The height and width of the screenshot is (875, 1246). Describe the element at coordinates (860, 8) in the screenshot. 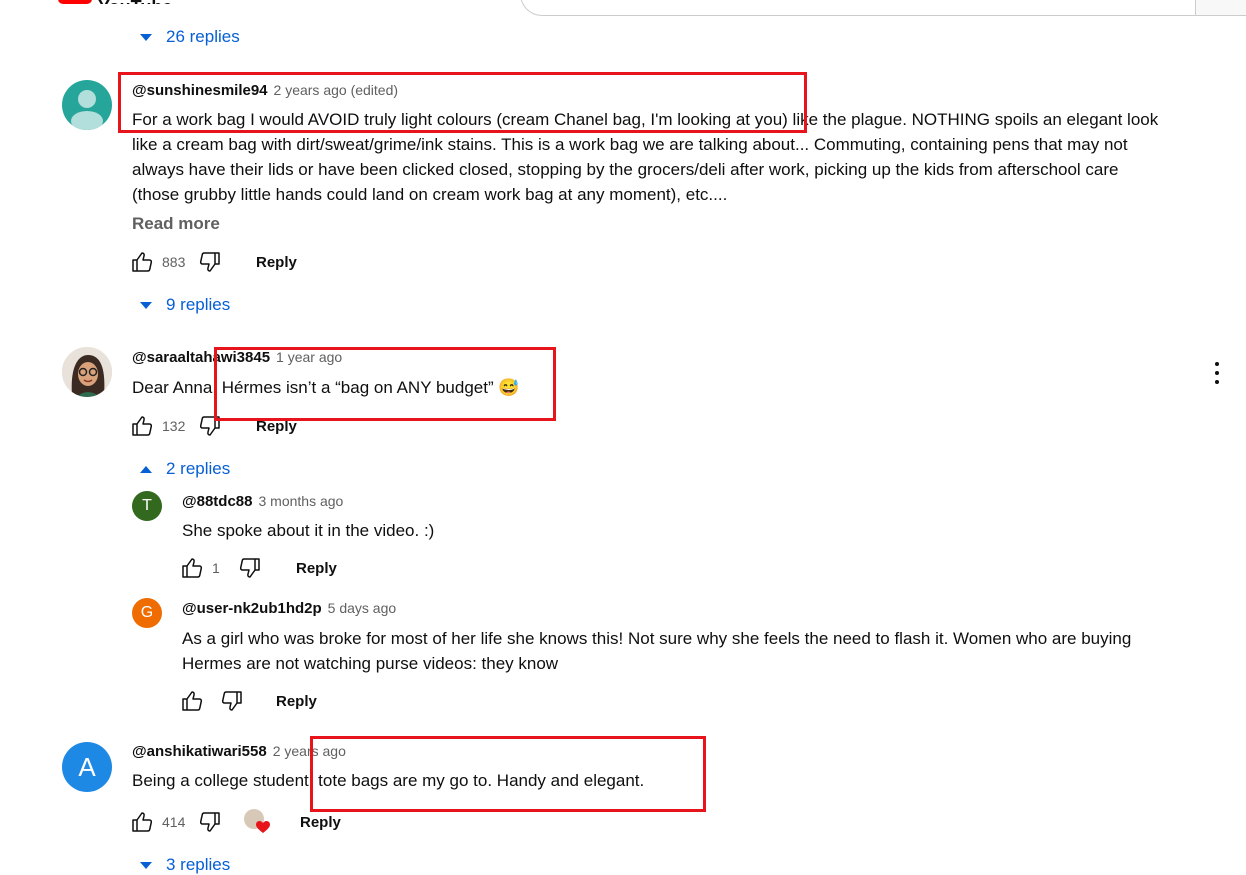

I see `search-box` at that location.